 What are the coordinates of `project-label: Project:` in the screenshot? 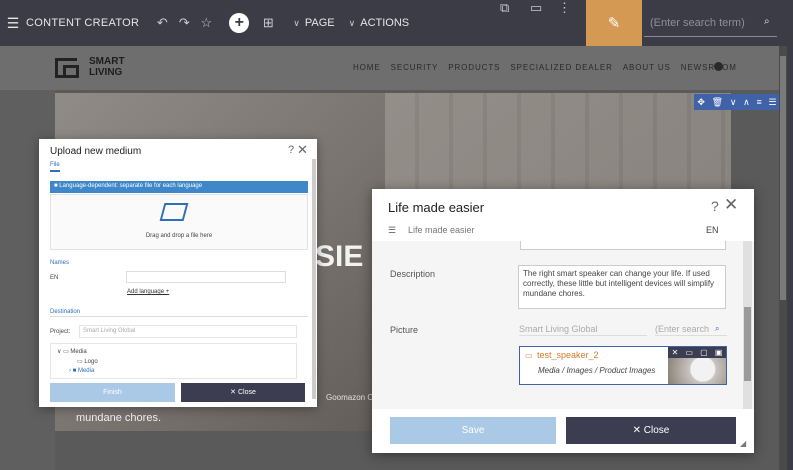 It's located at (60, 332).